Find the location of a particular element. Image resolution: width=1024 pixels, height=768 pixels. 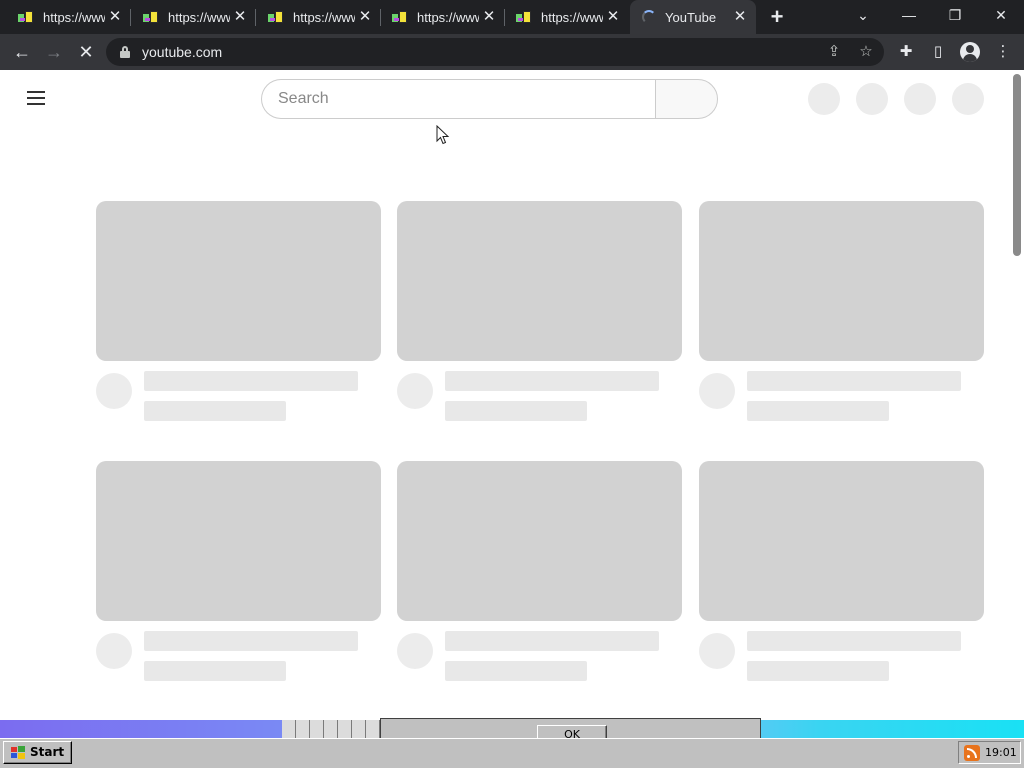

scrollbar-thumb is located at coordinates (1017, 165).